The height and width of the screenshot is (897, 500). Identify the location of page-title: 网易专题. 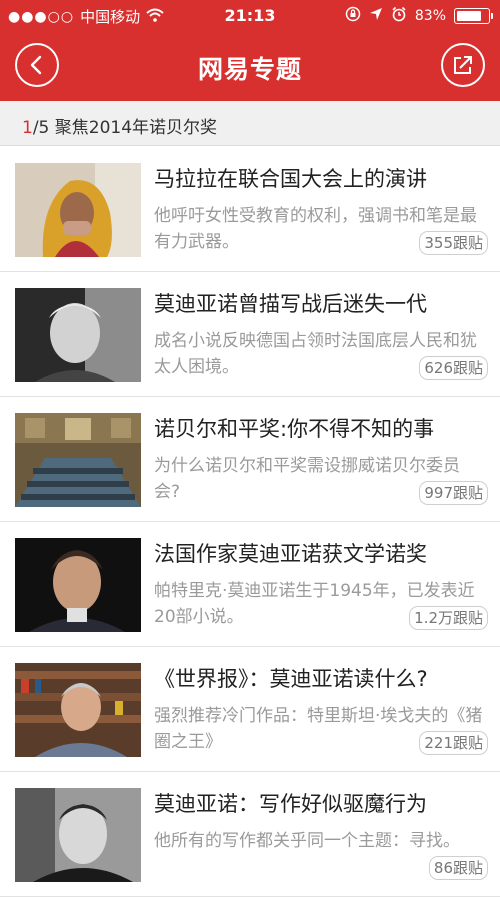
(249, 69).